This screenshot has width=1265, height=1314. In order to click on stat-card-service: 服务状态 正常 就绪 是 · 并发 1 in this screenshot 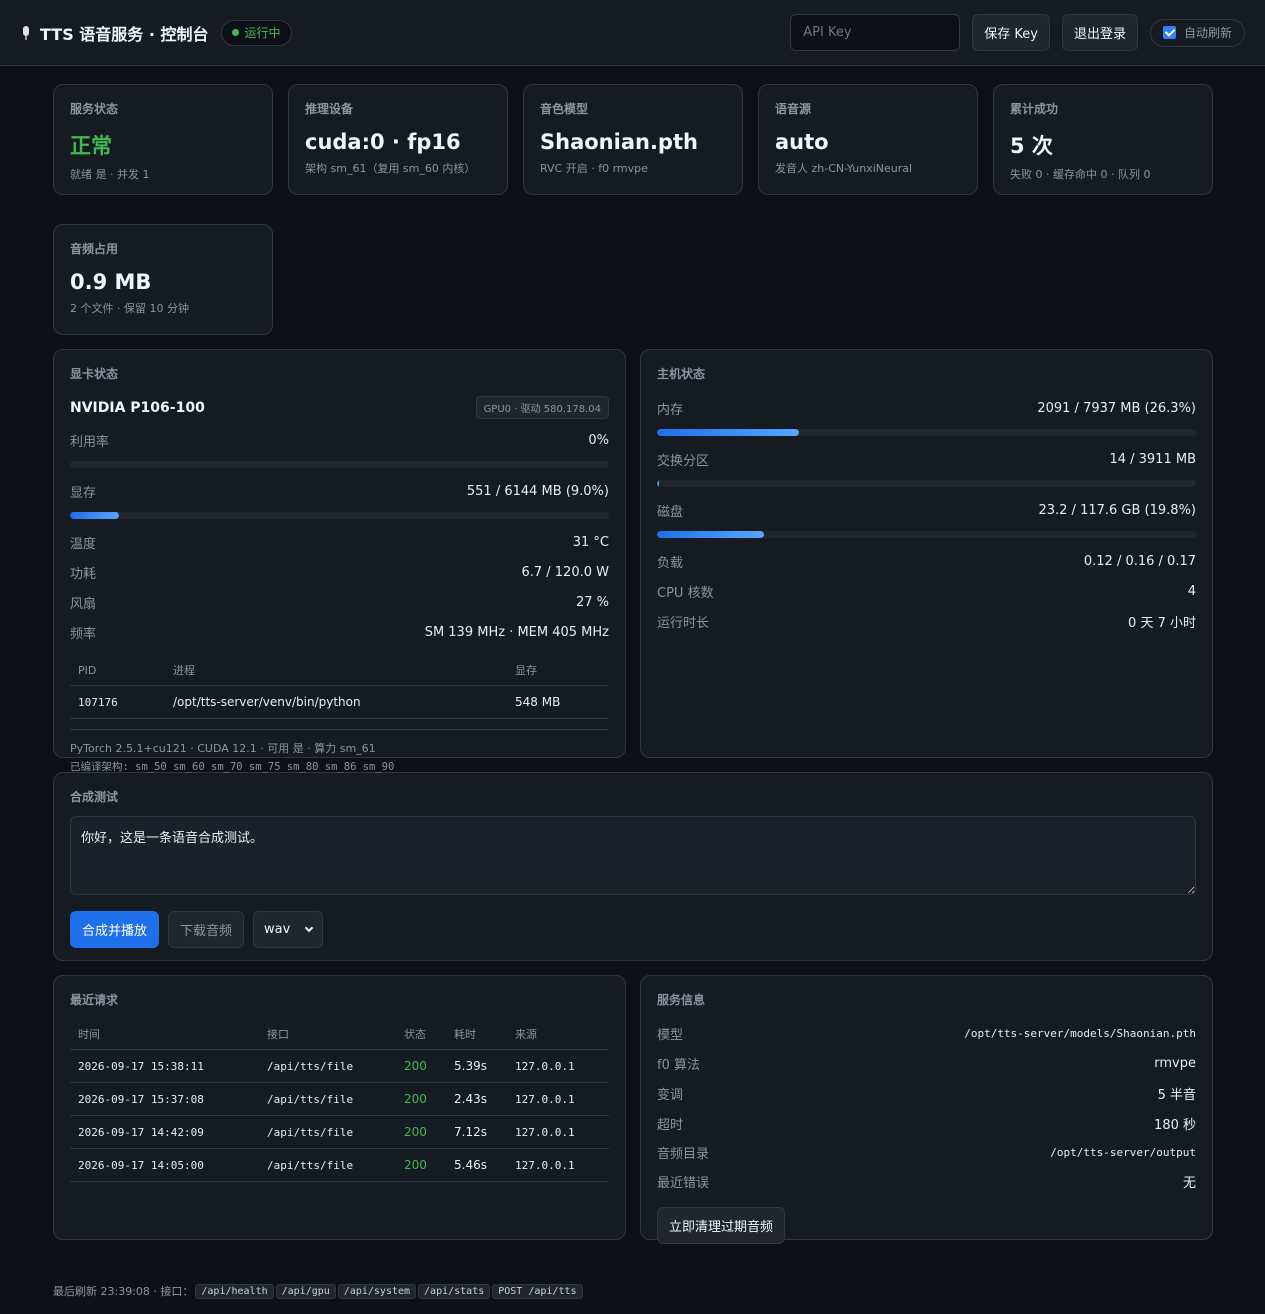, I will do `click(163, 139)`.